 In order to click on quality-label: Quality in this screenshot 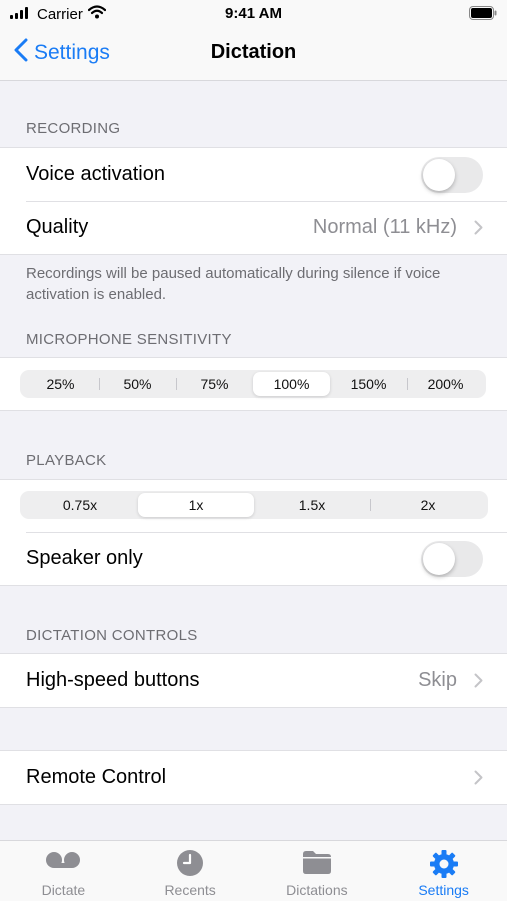, I will do `click(57, 227)`.